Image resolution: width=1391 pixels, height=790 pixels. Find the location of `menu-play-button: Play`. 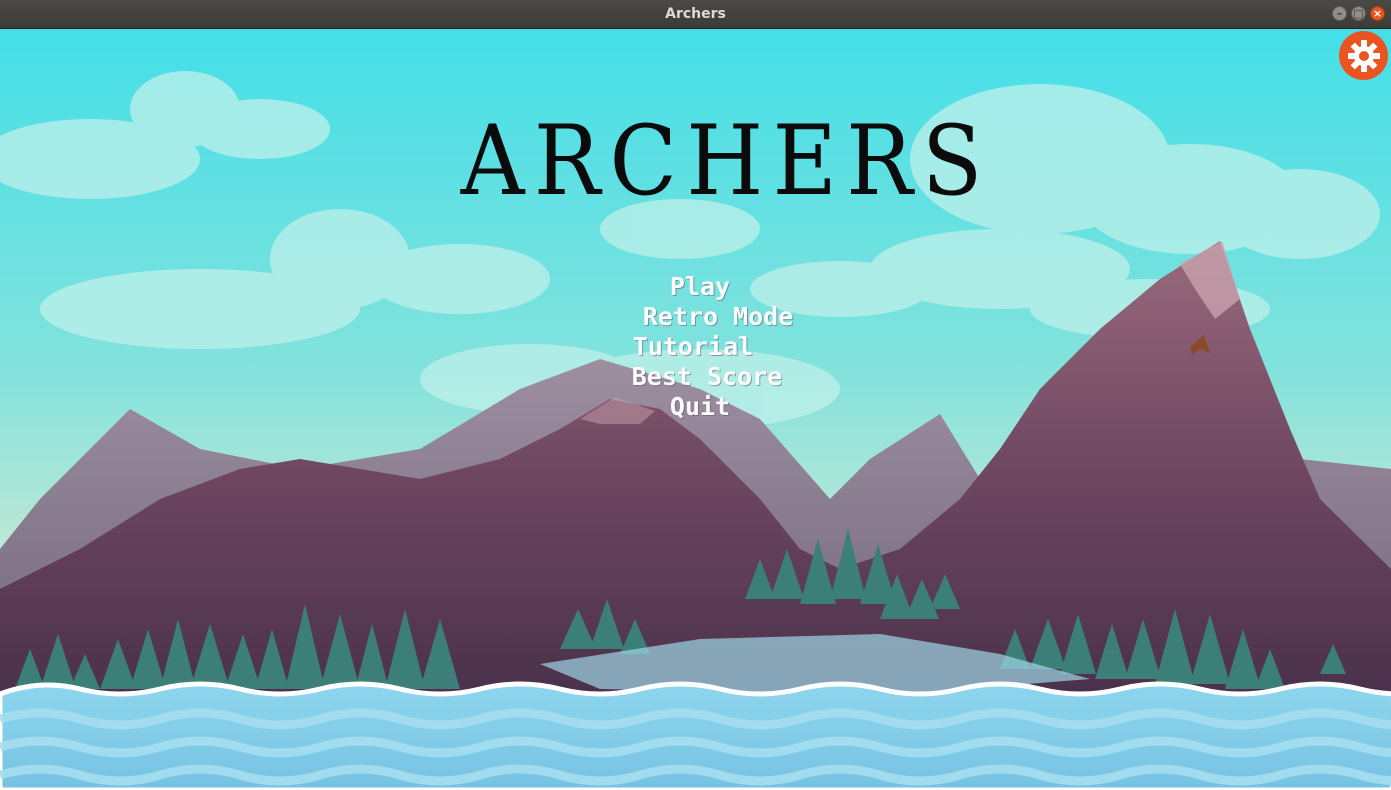

menu-play-button: Play is located at coordinates (700, 287).